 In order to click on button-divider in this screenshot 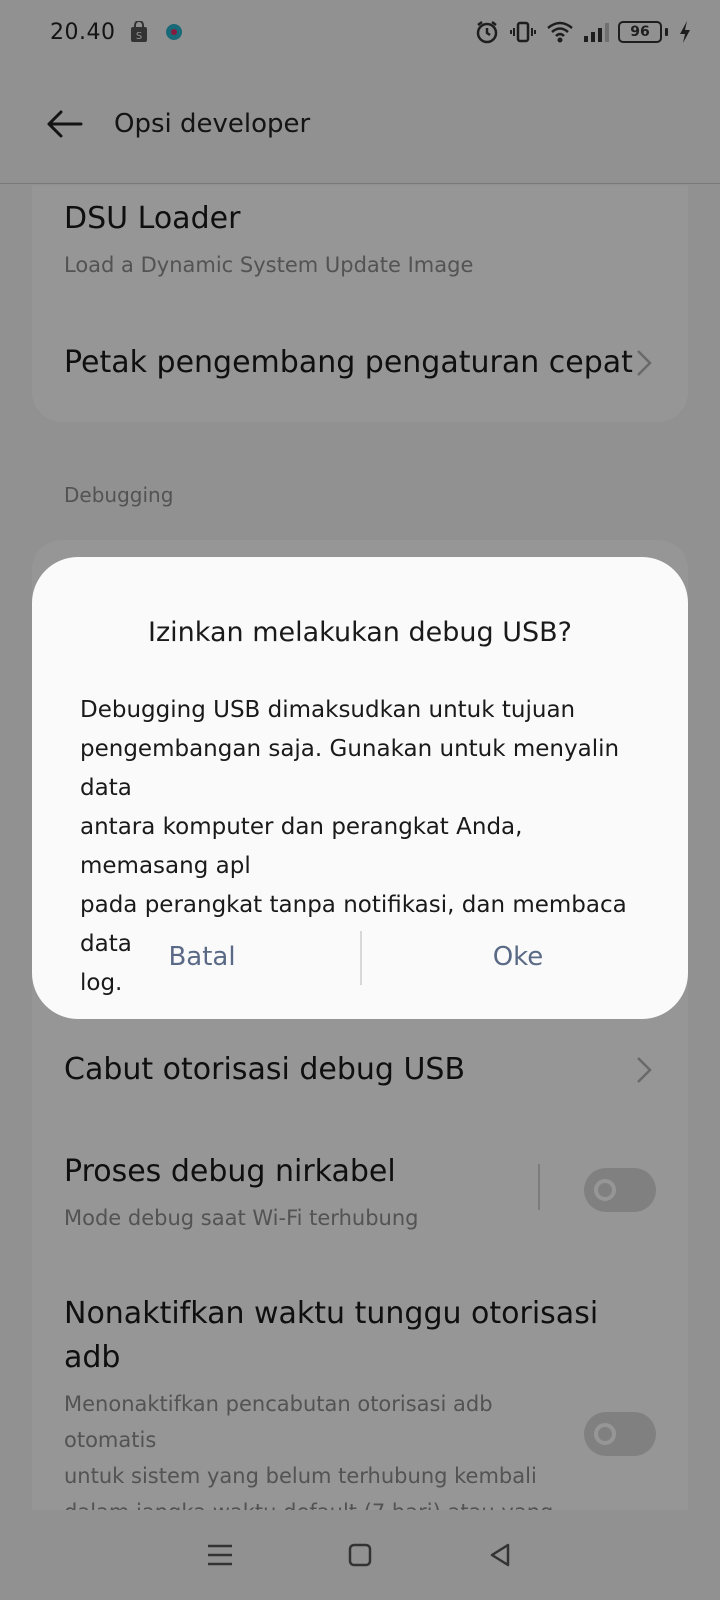, I will do `click(361, 958)`.